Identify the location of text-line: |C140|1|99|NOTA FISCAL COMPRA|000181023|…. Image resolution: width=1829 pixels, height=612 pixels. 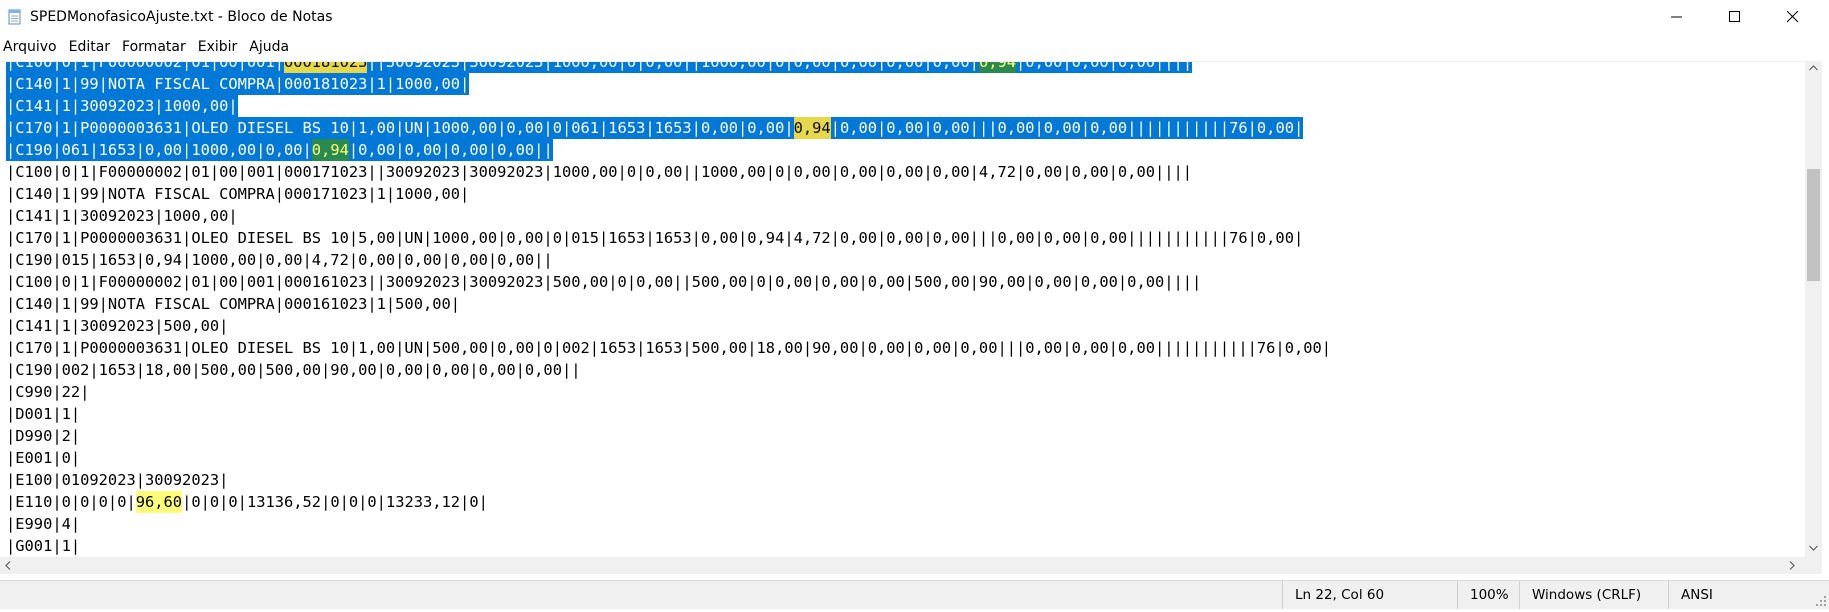
(238, 84).